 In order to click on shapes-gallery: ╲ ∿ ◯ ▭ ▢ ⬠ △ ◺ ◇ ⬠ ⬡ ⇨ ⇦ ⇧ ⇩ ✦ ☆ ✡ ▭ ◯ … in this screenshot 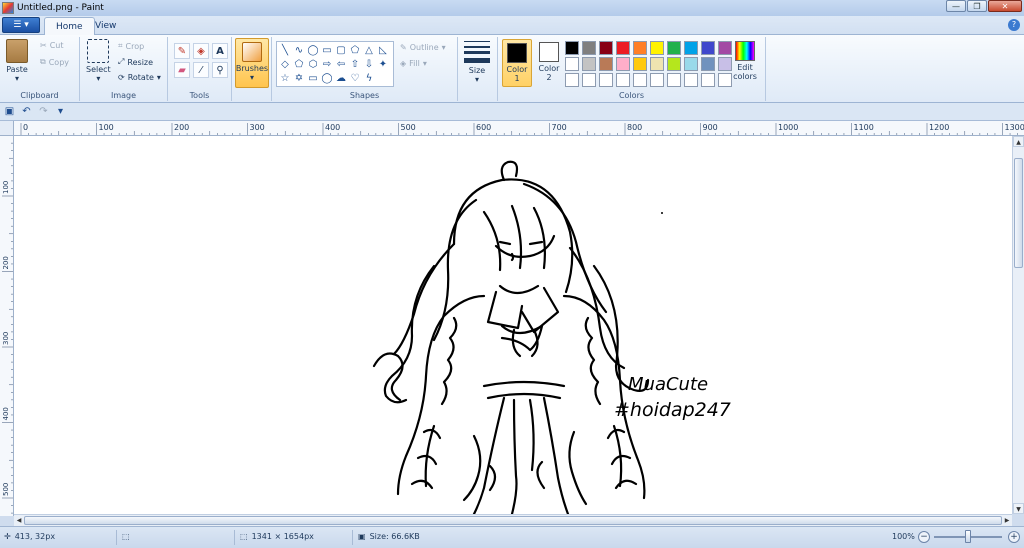, I will do `click(335, 64)`.